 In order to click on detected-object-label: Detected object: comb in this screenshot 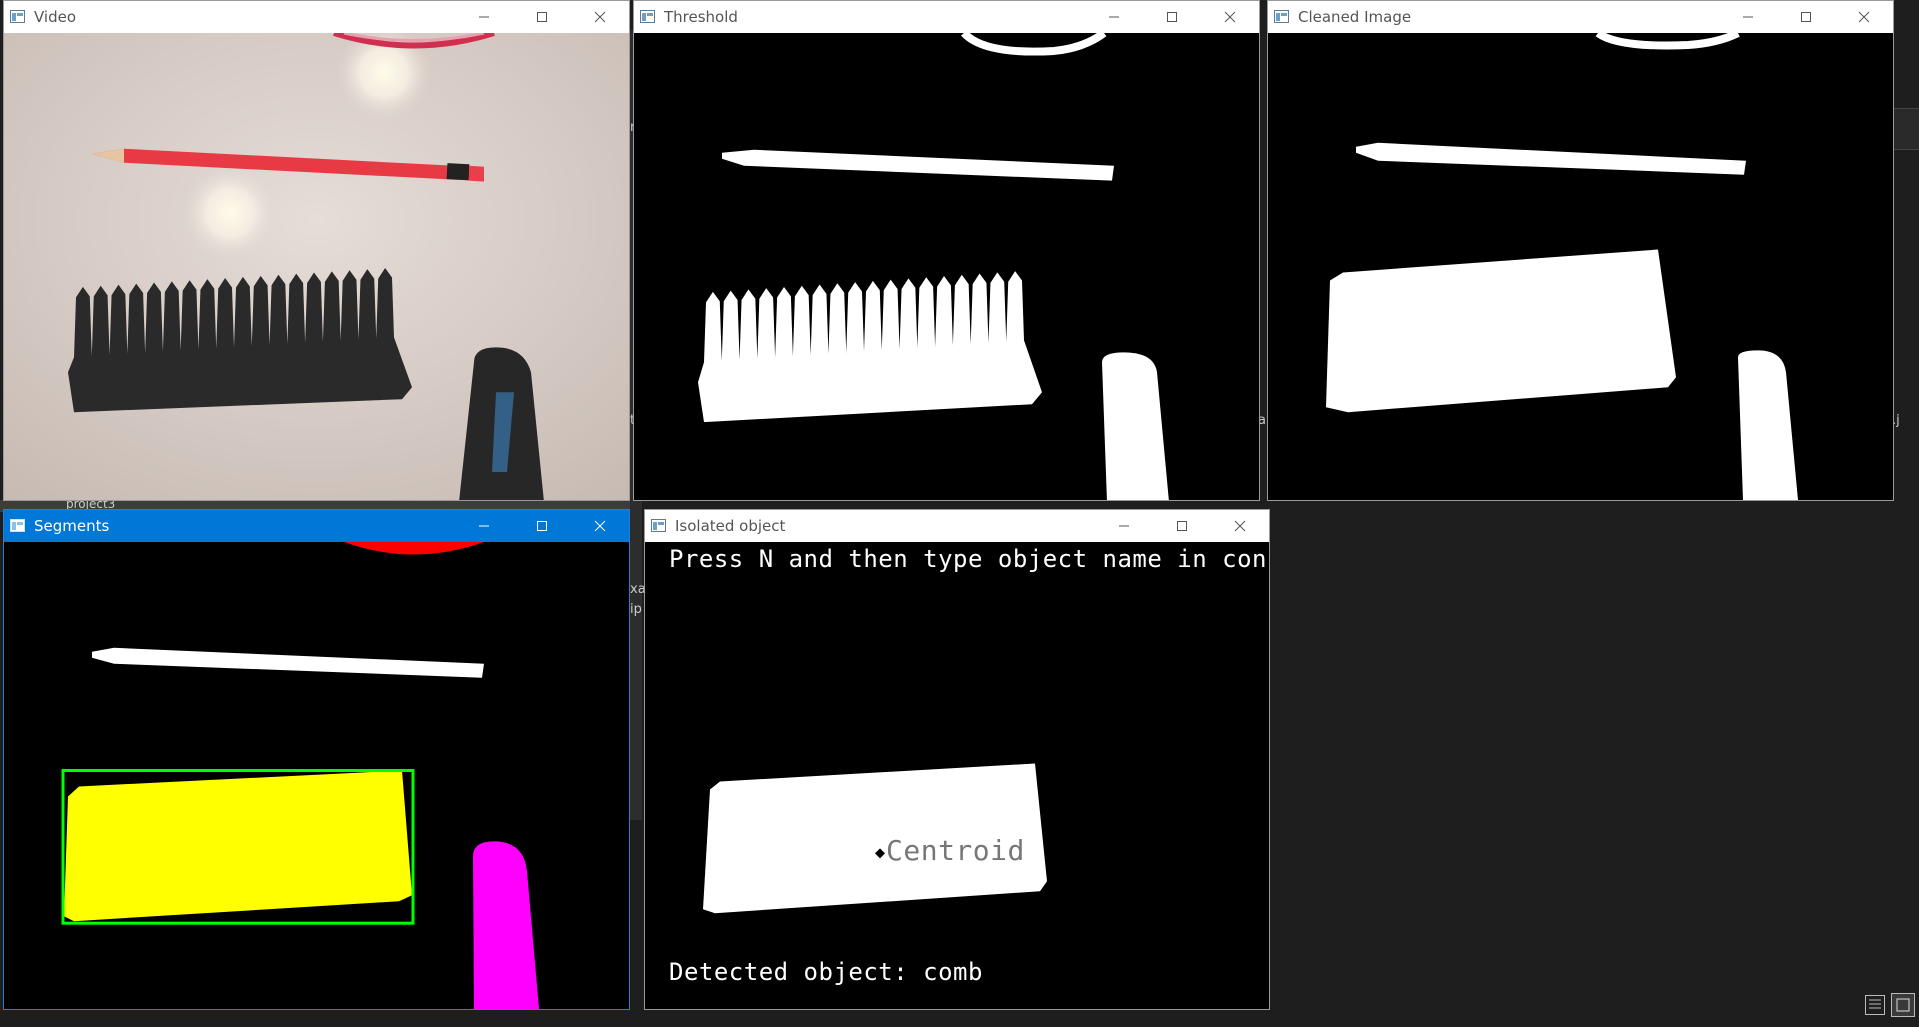, I will do `click(826, 972)`.